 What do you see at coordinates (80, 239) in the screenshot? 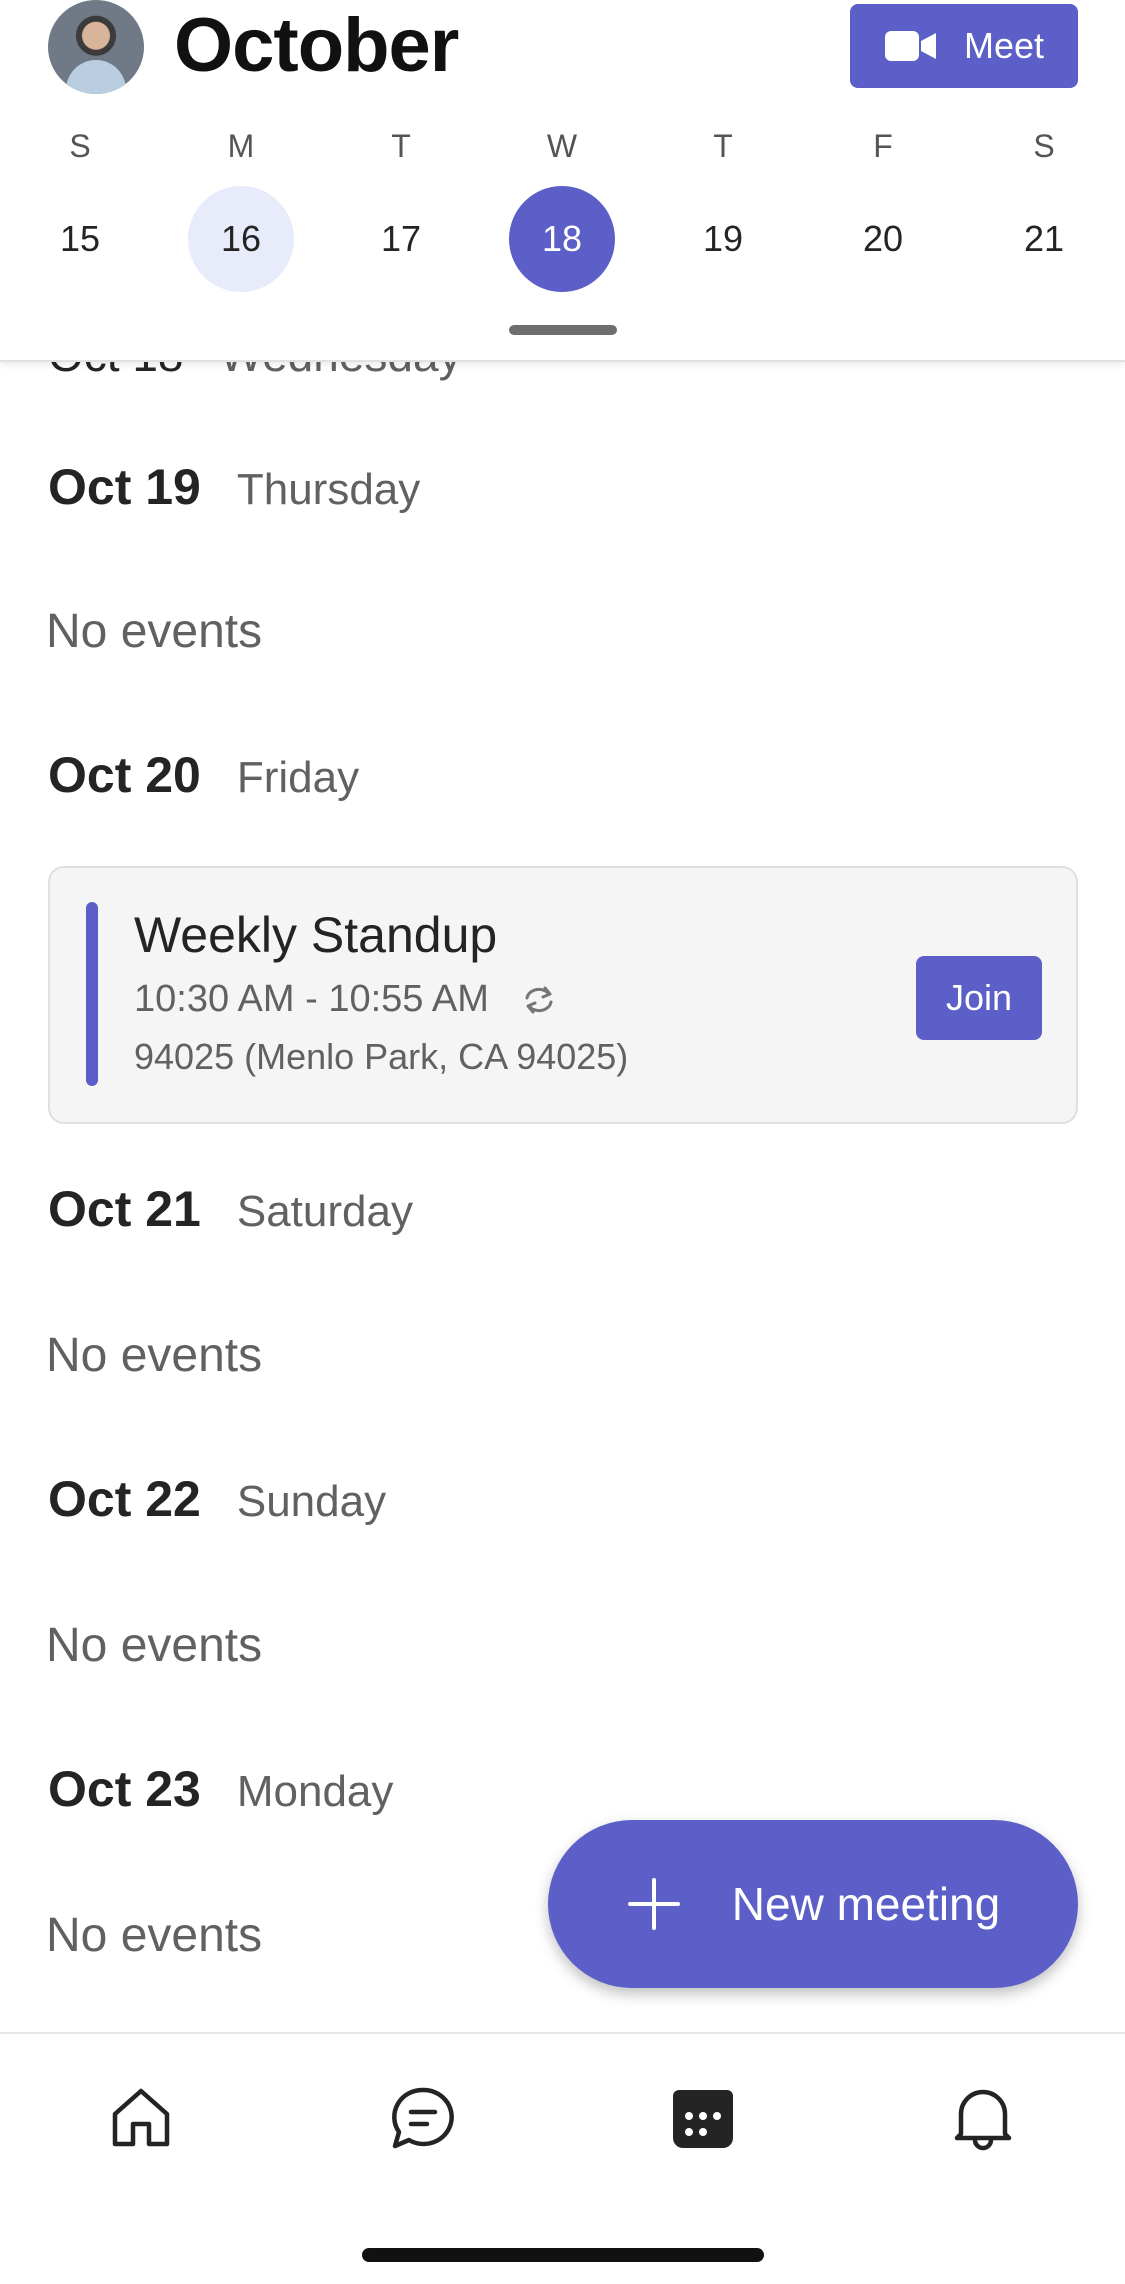
I see `day-15: 15` at bounding box center [80, 239].